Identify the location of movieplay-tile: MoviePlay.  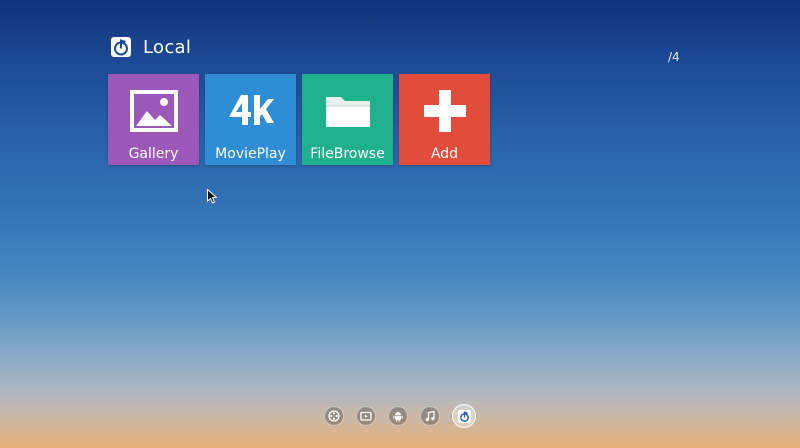
(250, 119).